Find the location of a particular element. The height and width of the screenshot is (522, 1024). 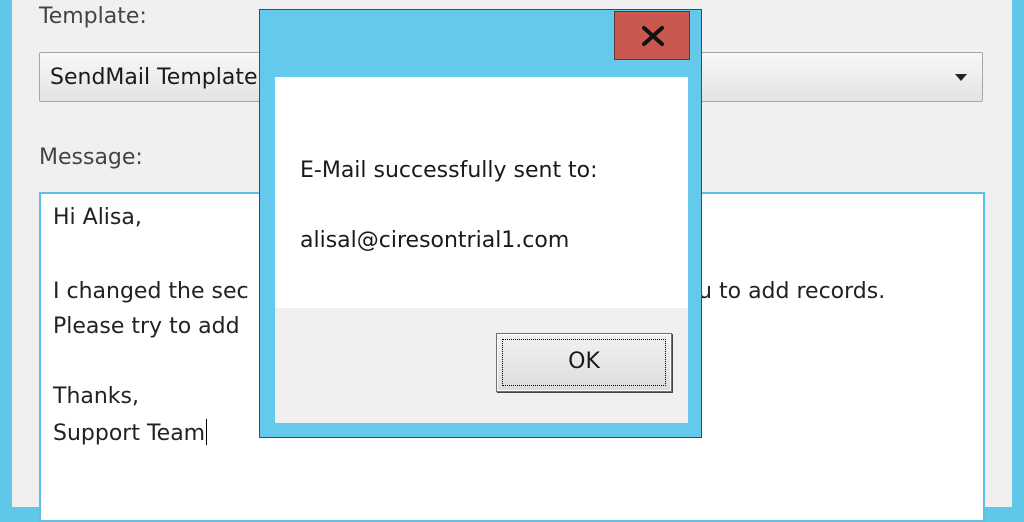

message-signature: Support Team is located at coordinates (129, 433).